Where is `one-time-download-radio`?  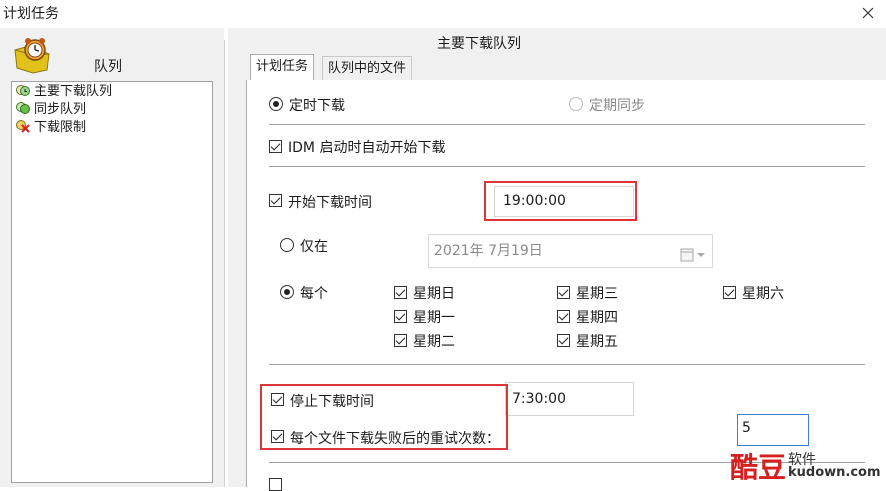 one-time-download-radio is located at coordinates (276, 104).